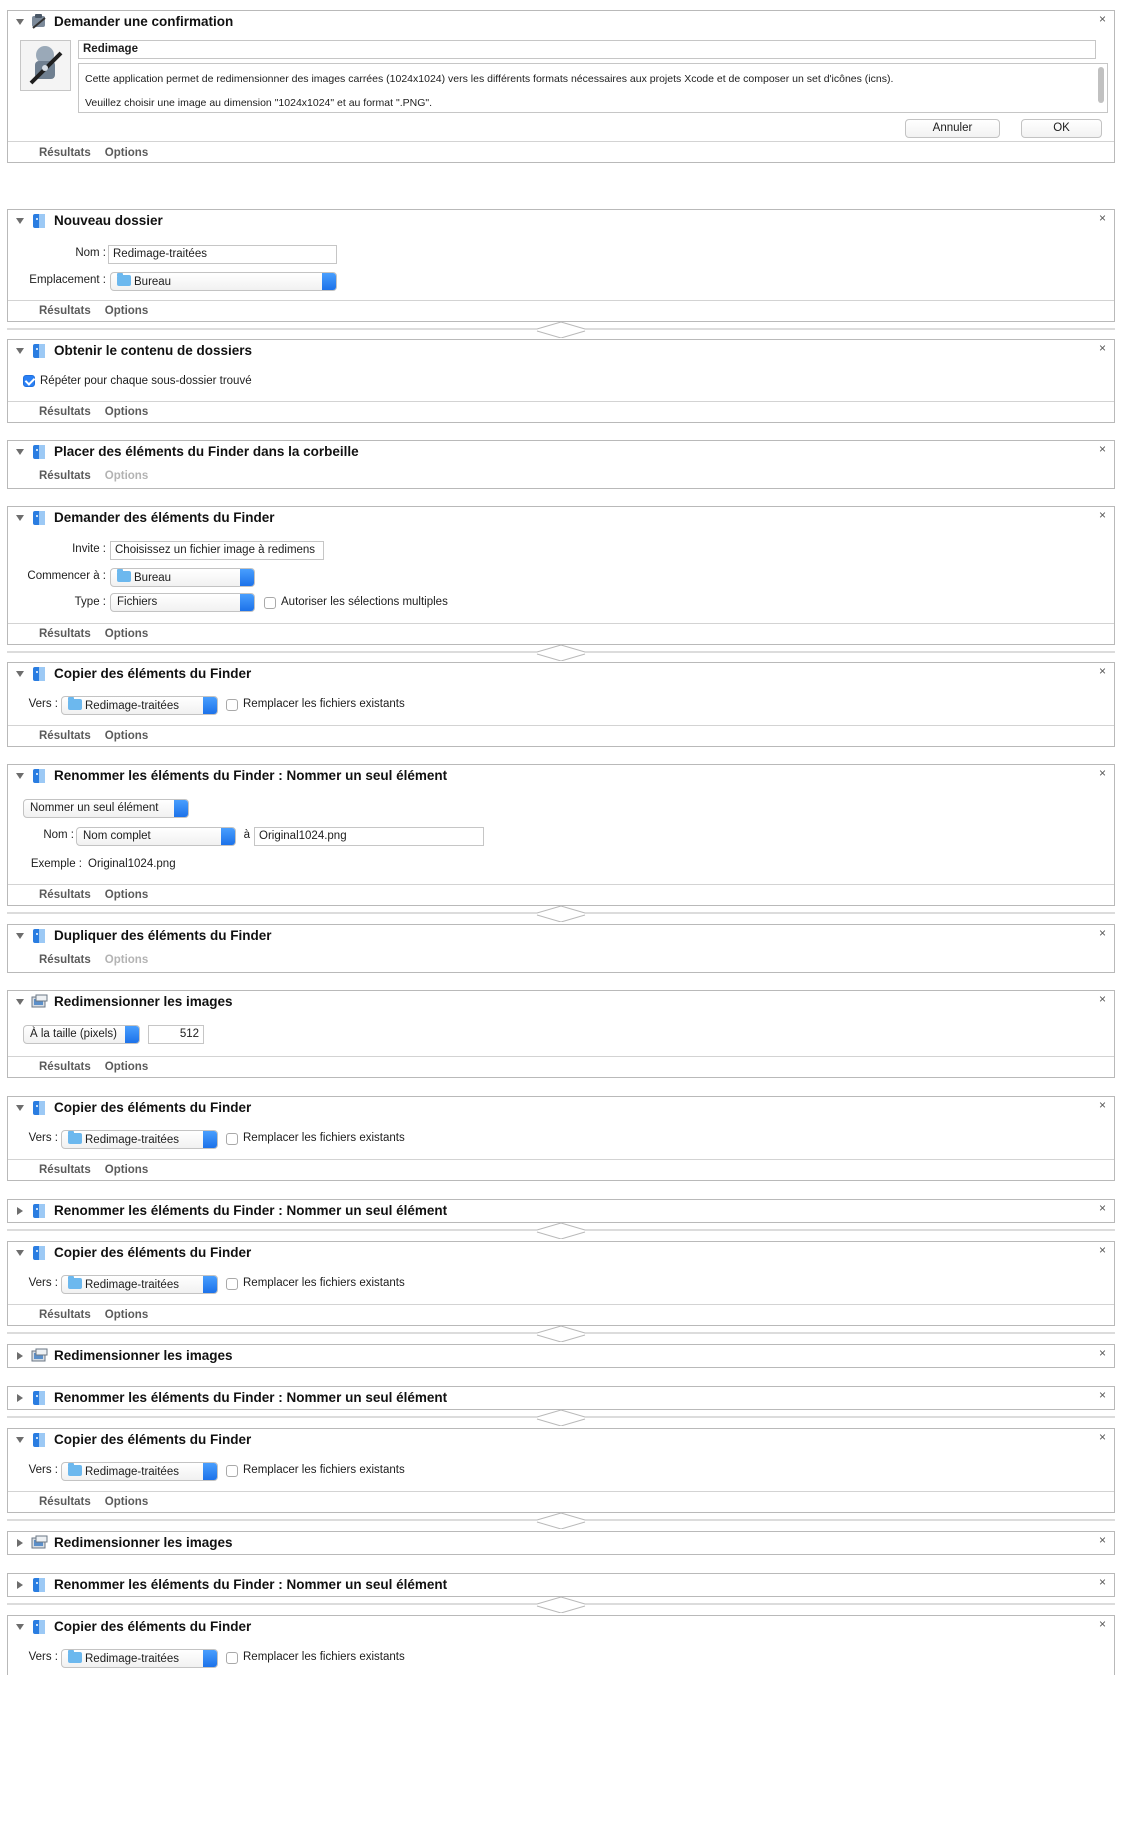  What do you see at coordinates (270, 603) in the screenshot?
I see `allow-multiple-checkbox` at bounding box center [270, 603].